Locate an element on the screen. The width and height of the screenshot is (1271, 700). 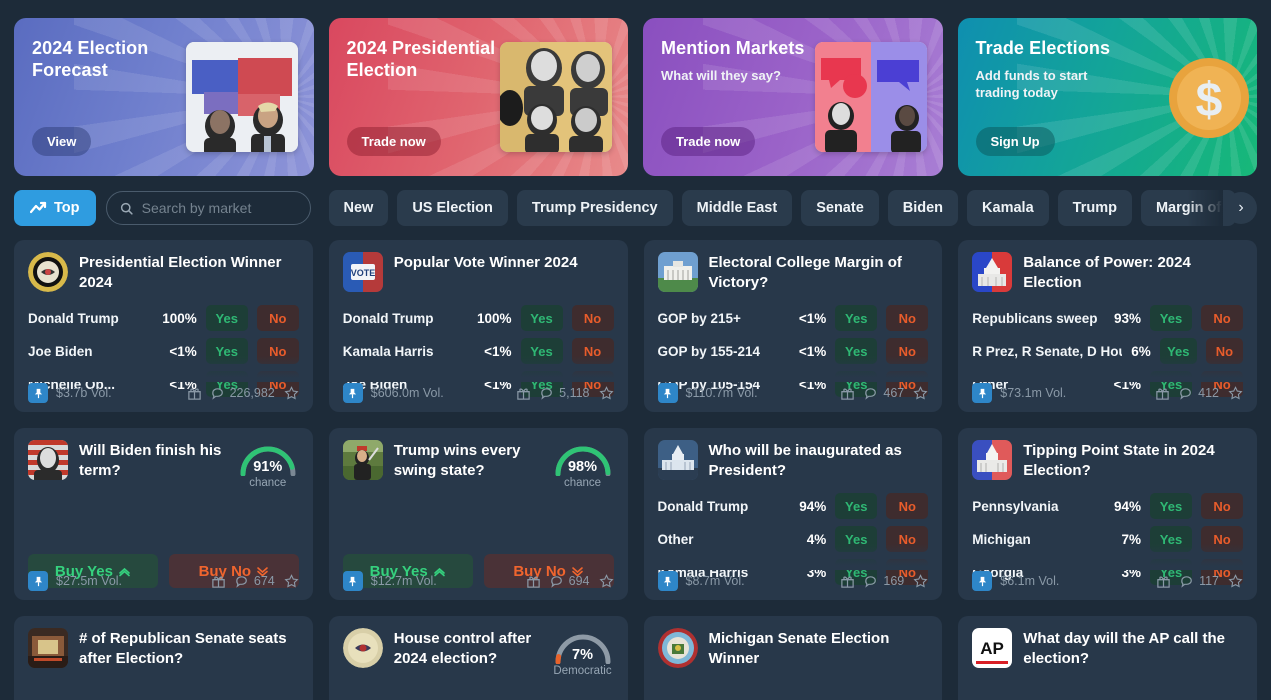
speech-bubbles-art is located at coordinates (870, 97).